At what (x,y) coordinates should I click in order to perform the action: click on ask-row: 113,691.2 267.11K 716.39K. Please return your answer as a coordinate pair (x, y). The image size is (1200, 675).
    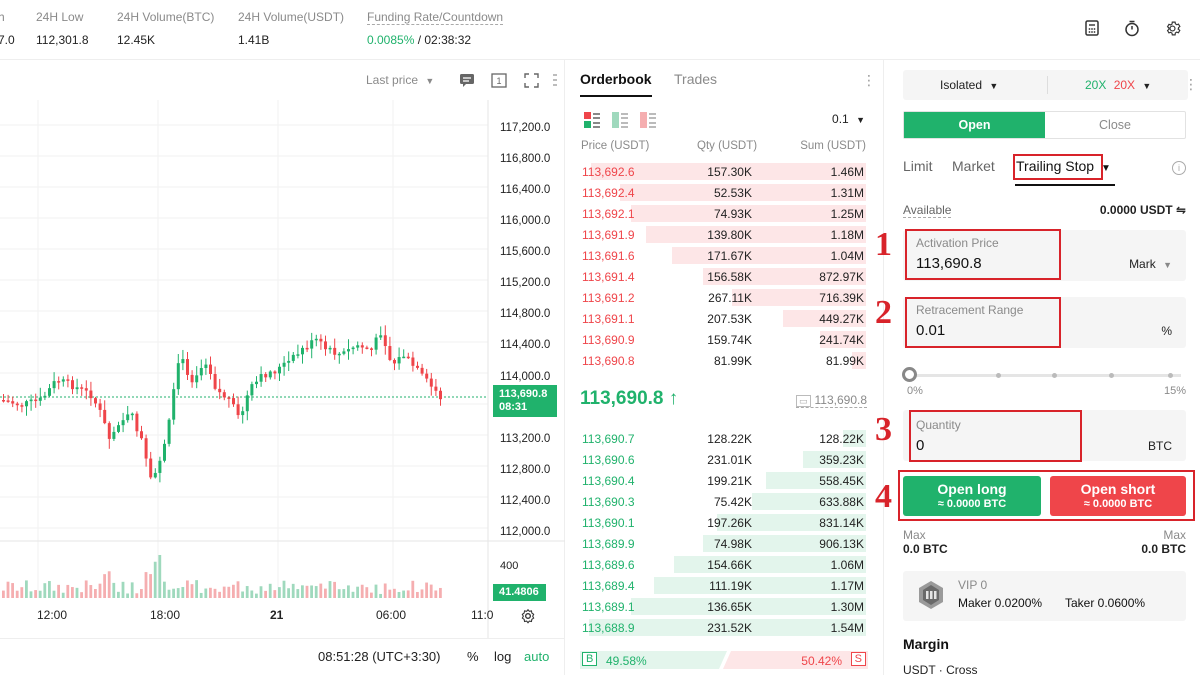
    Looking at the image, I should click on (723, 297).